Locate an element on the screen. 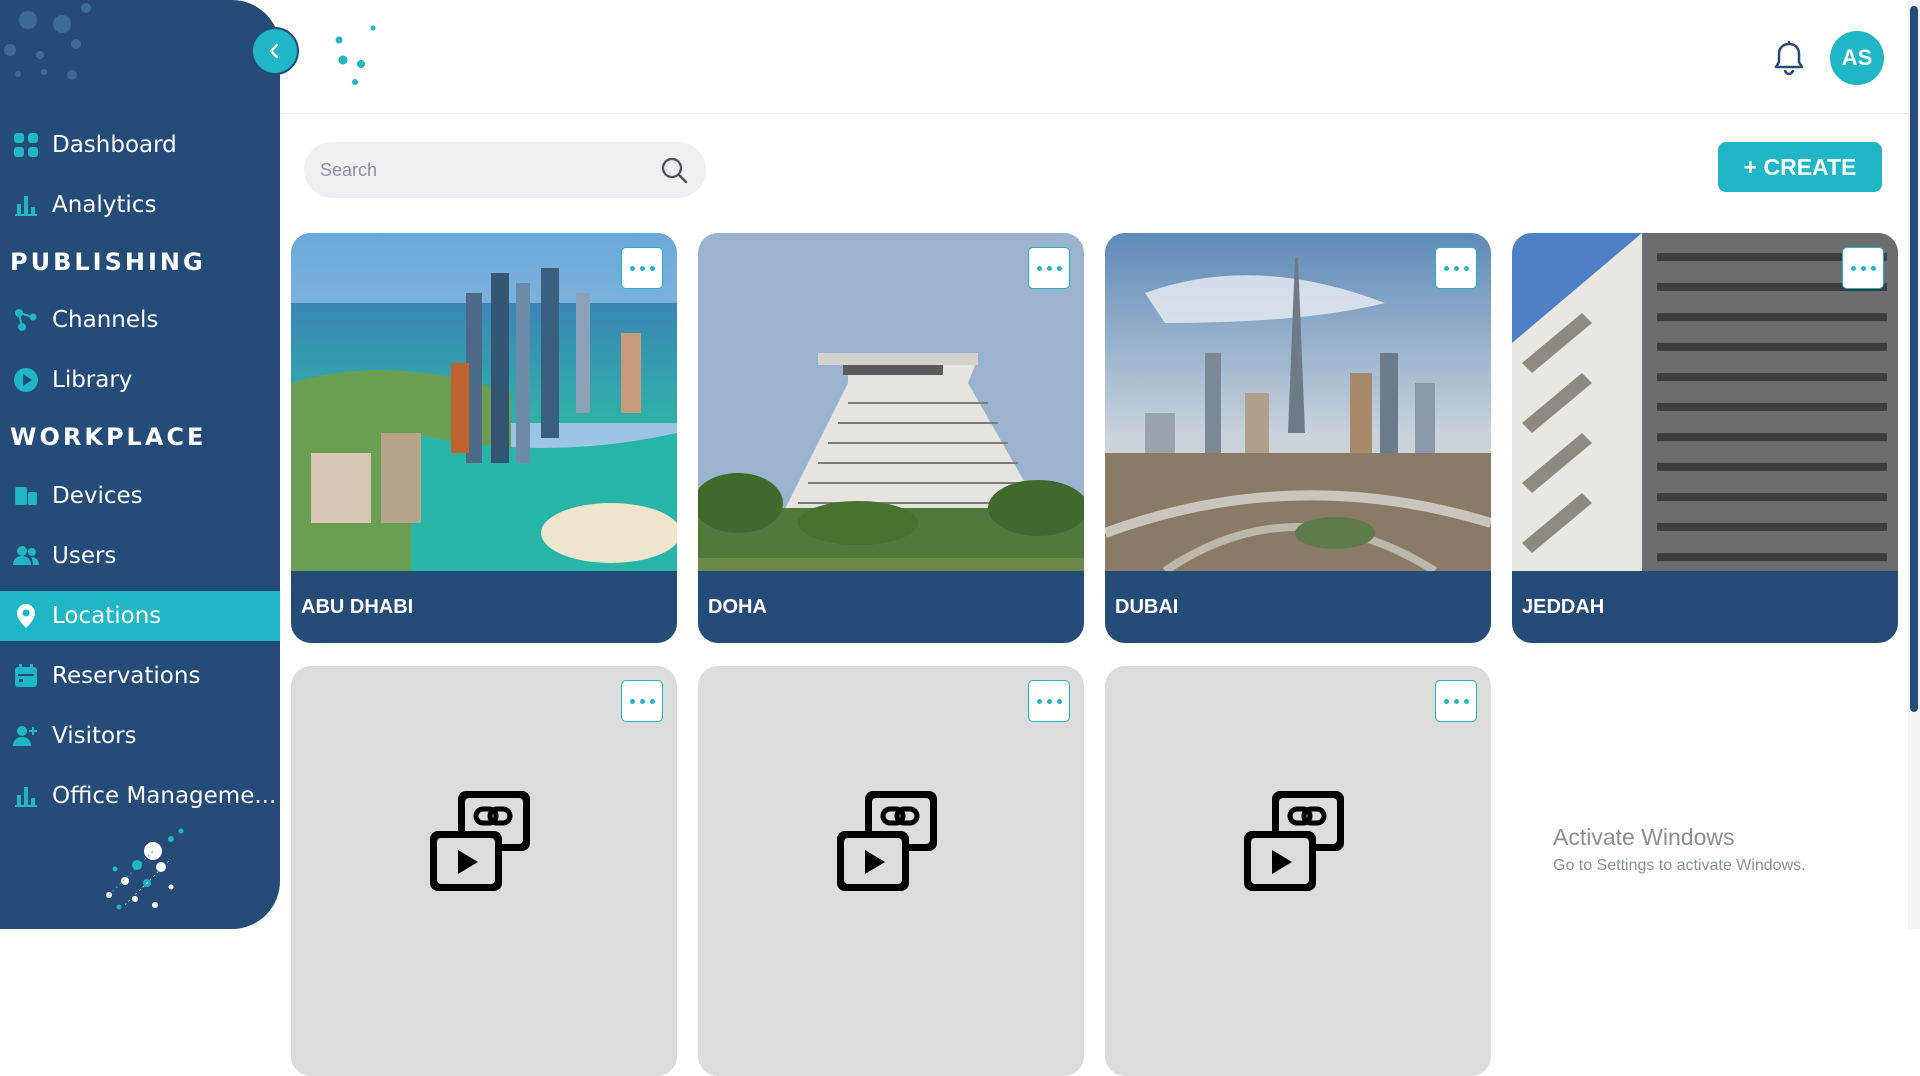  dots-logo-decoration is located at coordinates (47, 41).